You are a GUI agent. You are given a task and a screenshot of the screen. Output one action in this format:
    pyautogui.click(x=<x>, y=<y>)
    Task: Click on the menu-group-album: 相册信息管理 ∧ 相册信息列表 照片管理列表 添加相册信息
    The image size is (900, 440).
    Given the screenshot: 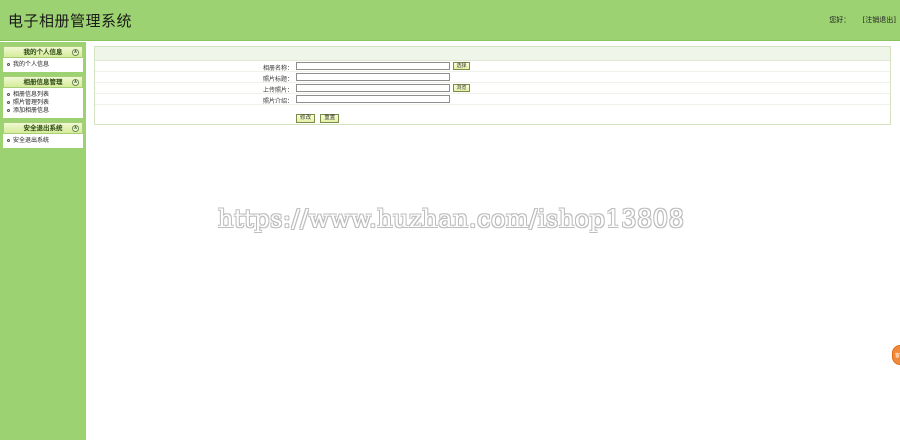 What is the action you would take?
    pyautogui.click(x=43, y=97)
    